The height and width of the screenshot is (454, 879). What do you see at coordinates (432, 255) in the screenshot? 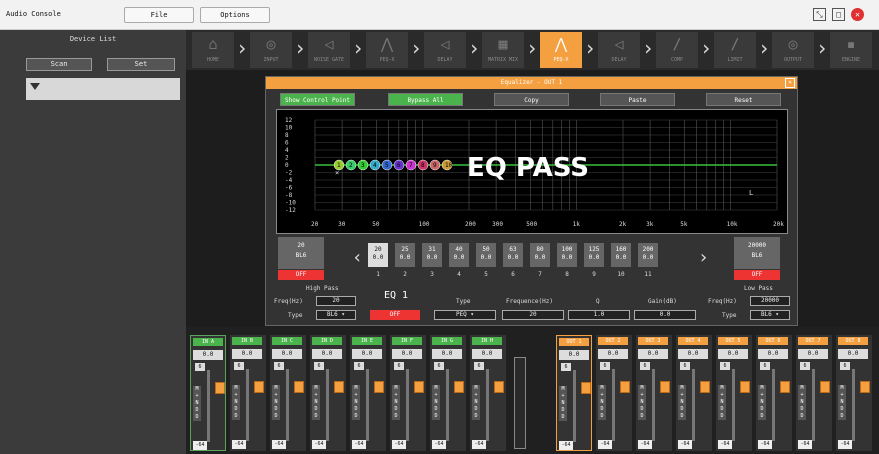
I see `eq-band-3: 31 0.0` at bounding box center [432, 255].